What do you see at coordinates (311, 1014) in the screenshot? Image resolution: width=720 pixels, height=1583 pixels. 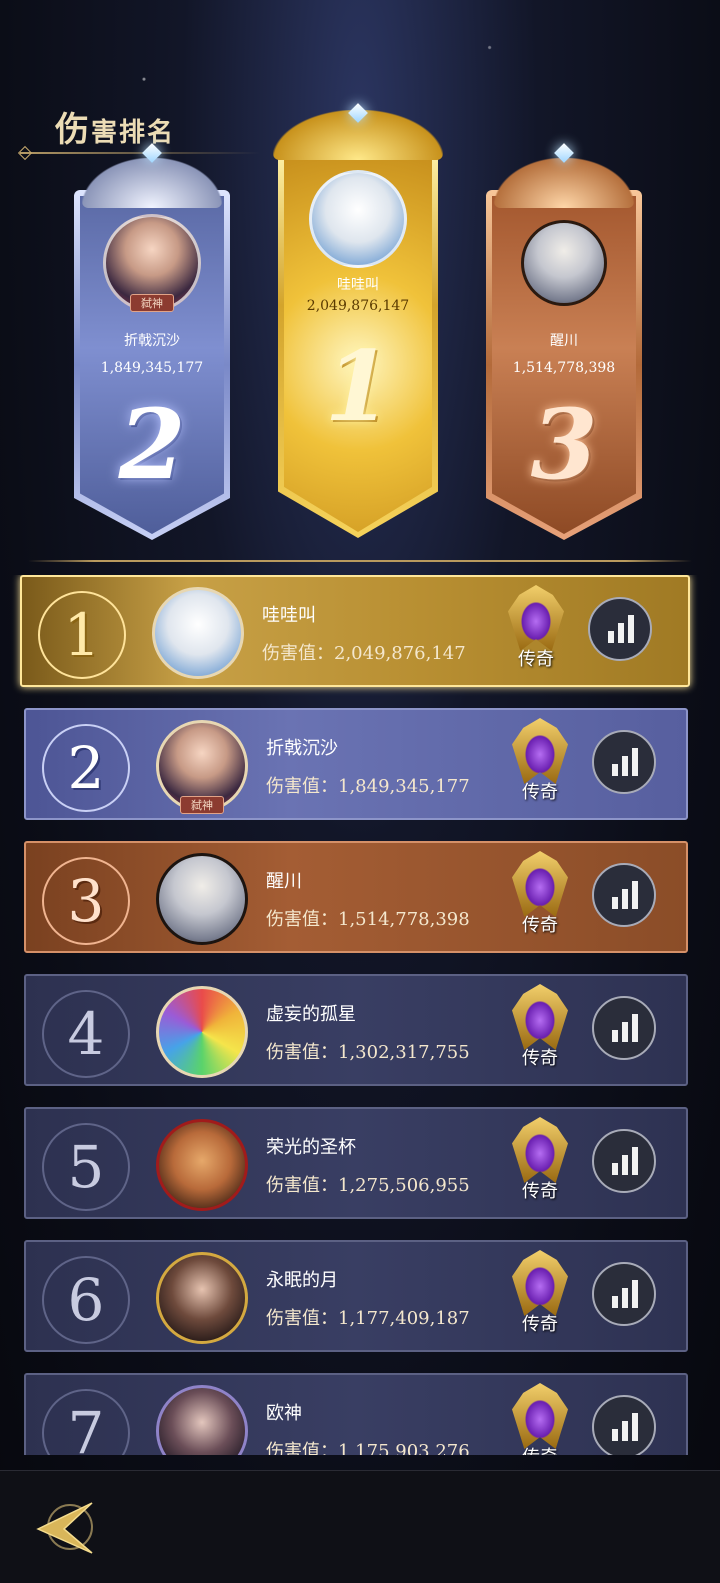 I see `player-name: 虚妄的孤星` at bounding box center [311, 1014].